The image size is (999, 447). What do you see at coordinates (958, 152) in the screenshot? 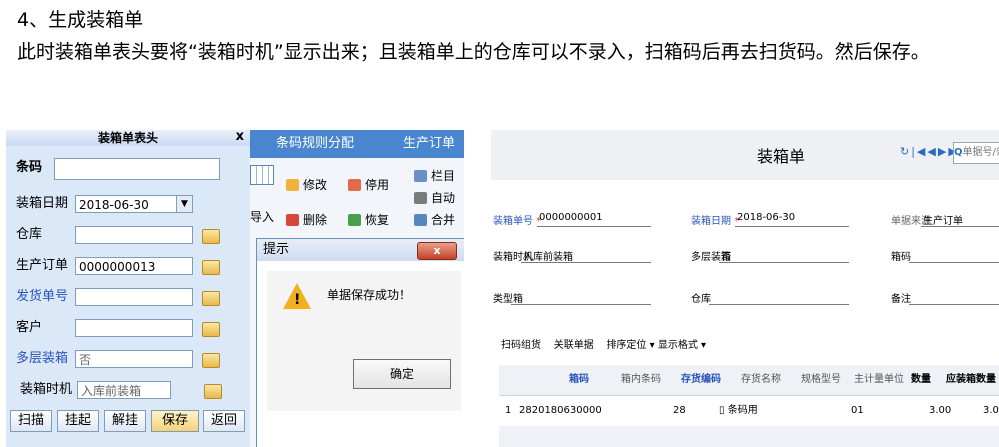
I see `search-icon: Q` at bounding box center [958, 152].